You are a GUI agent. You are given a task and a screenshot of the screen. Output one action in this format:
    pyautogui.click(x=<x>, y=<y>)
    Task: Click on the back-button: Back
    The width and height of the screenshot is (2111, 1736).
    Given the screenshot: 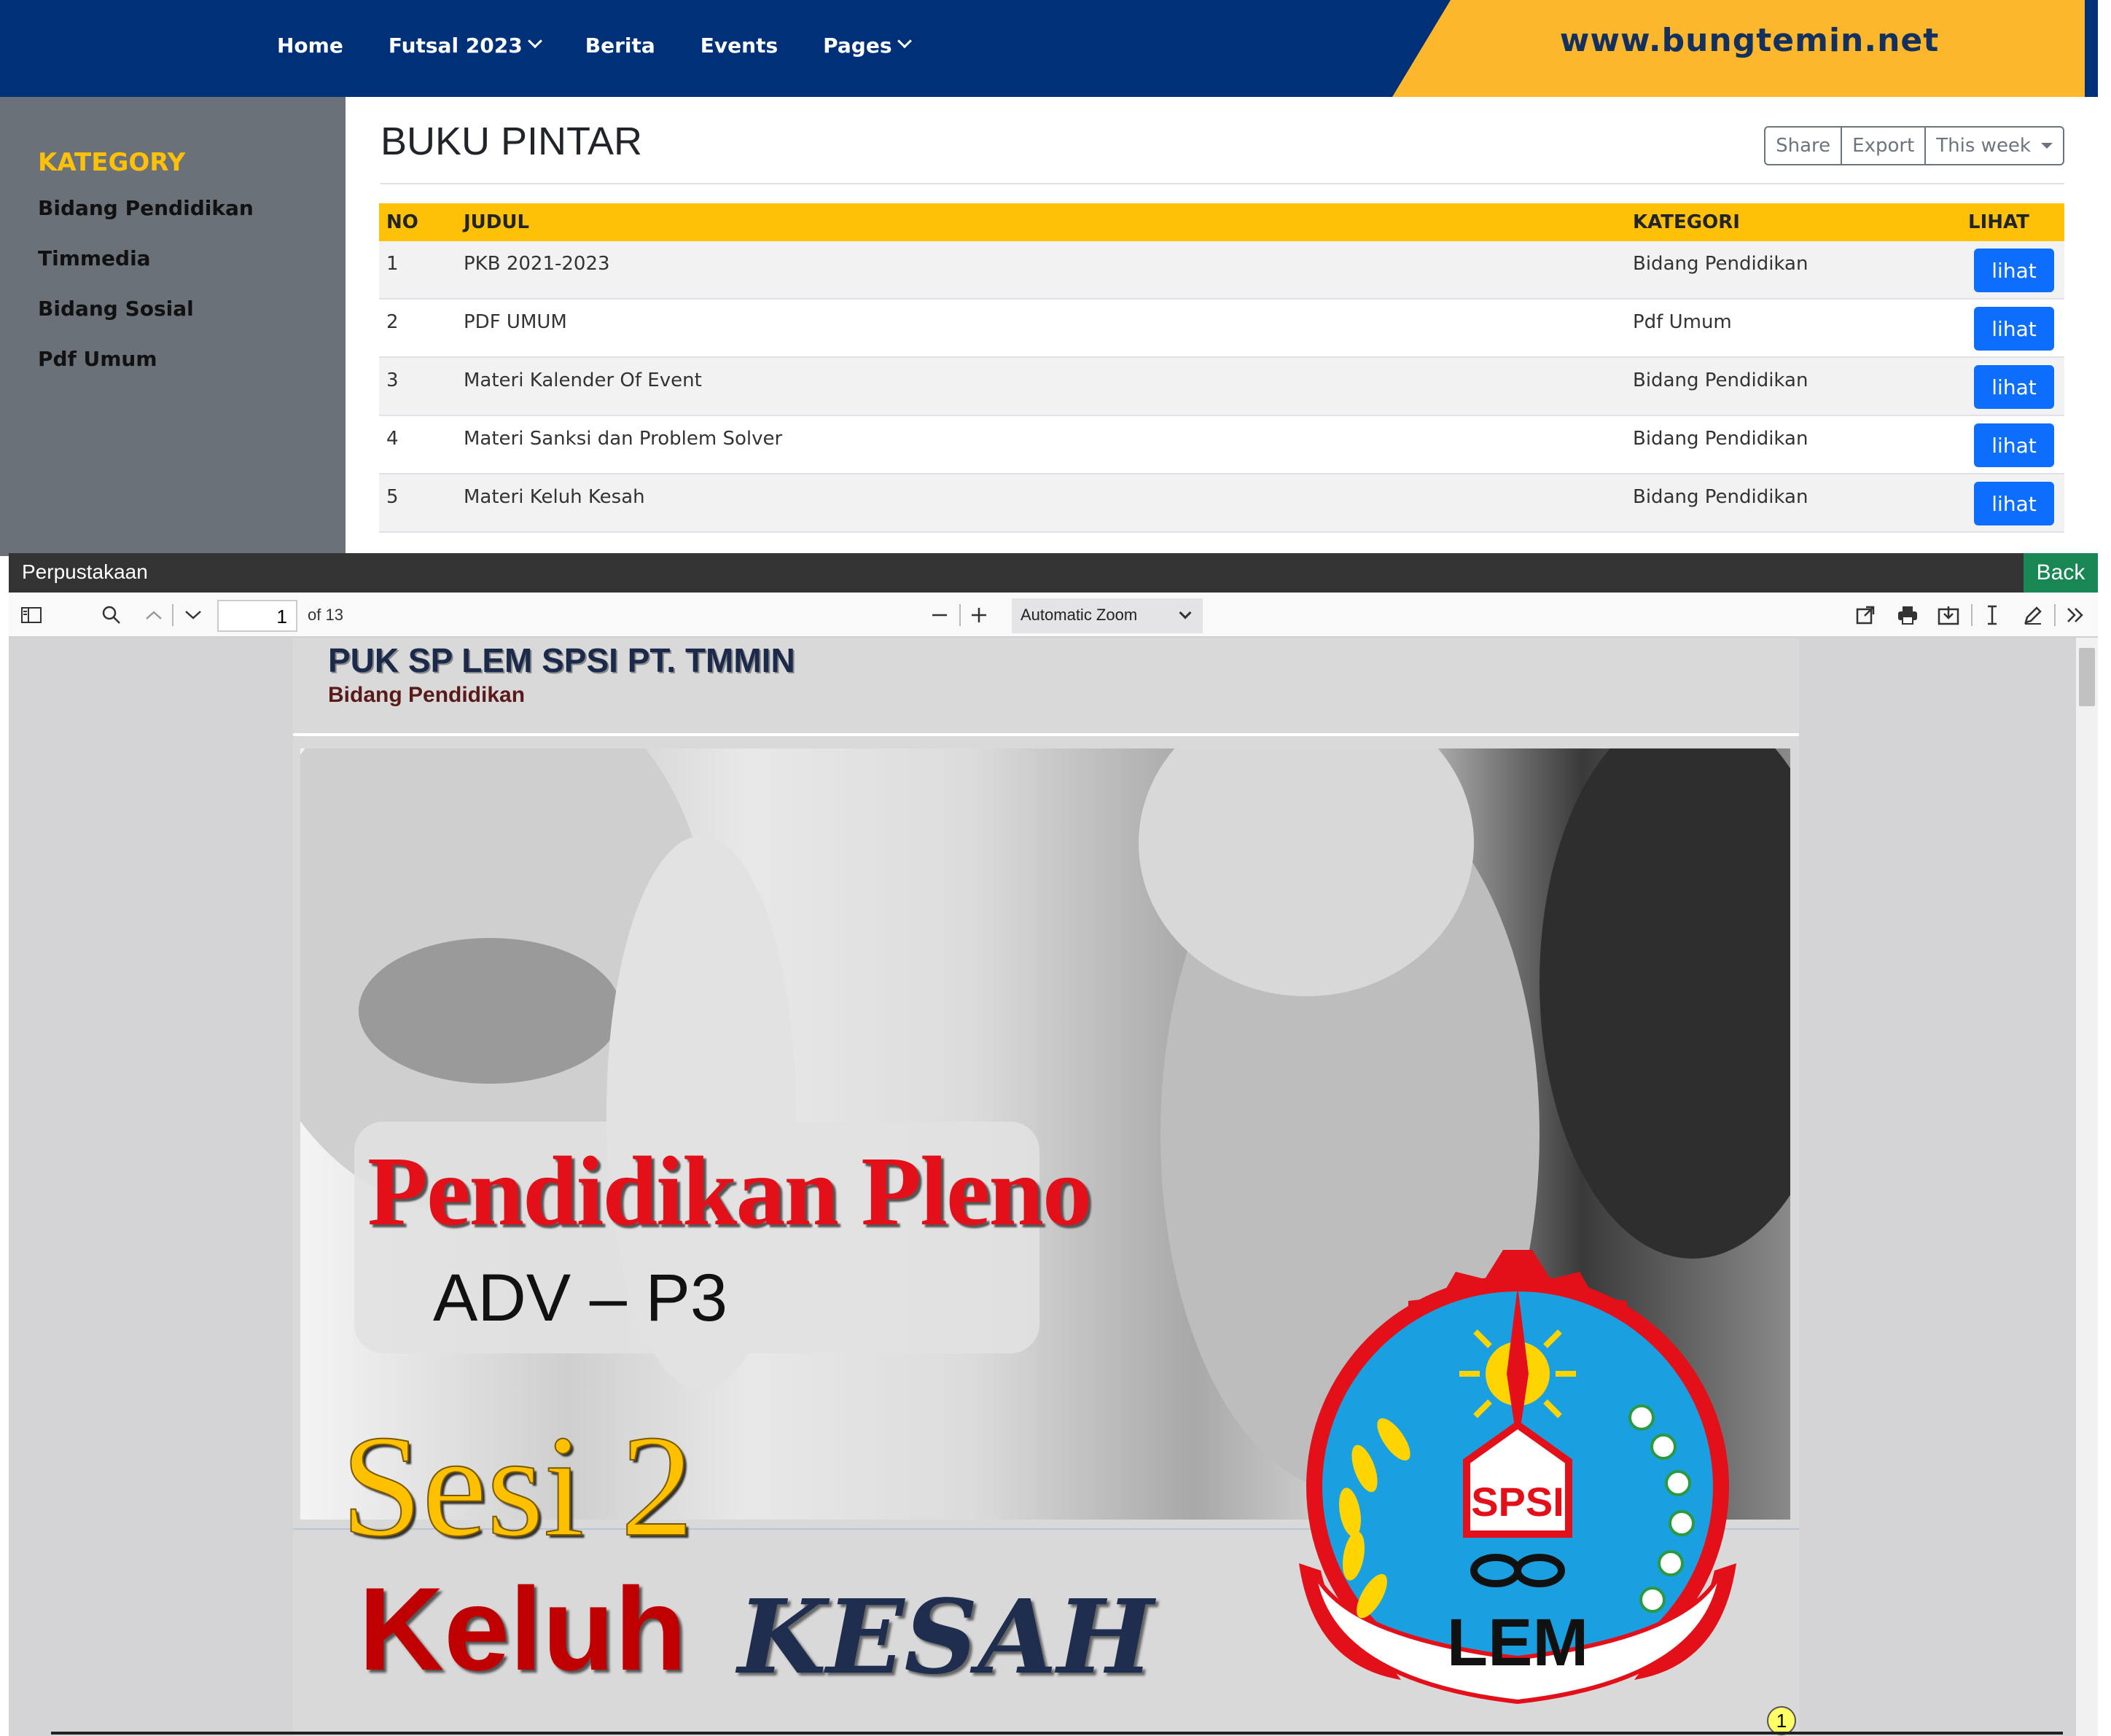 What is the action you would take?
    pyautogui.click(x=2061, y=573)
    